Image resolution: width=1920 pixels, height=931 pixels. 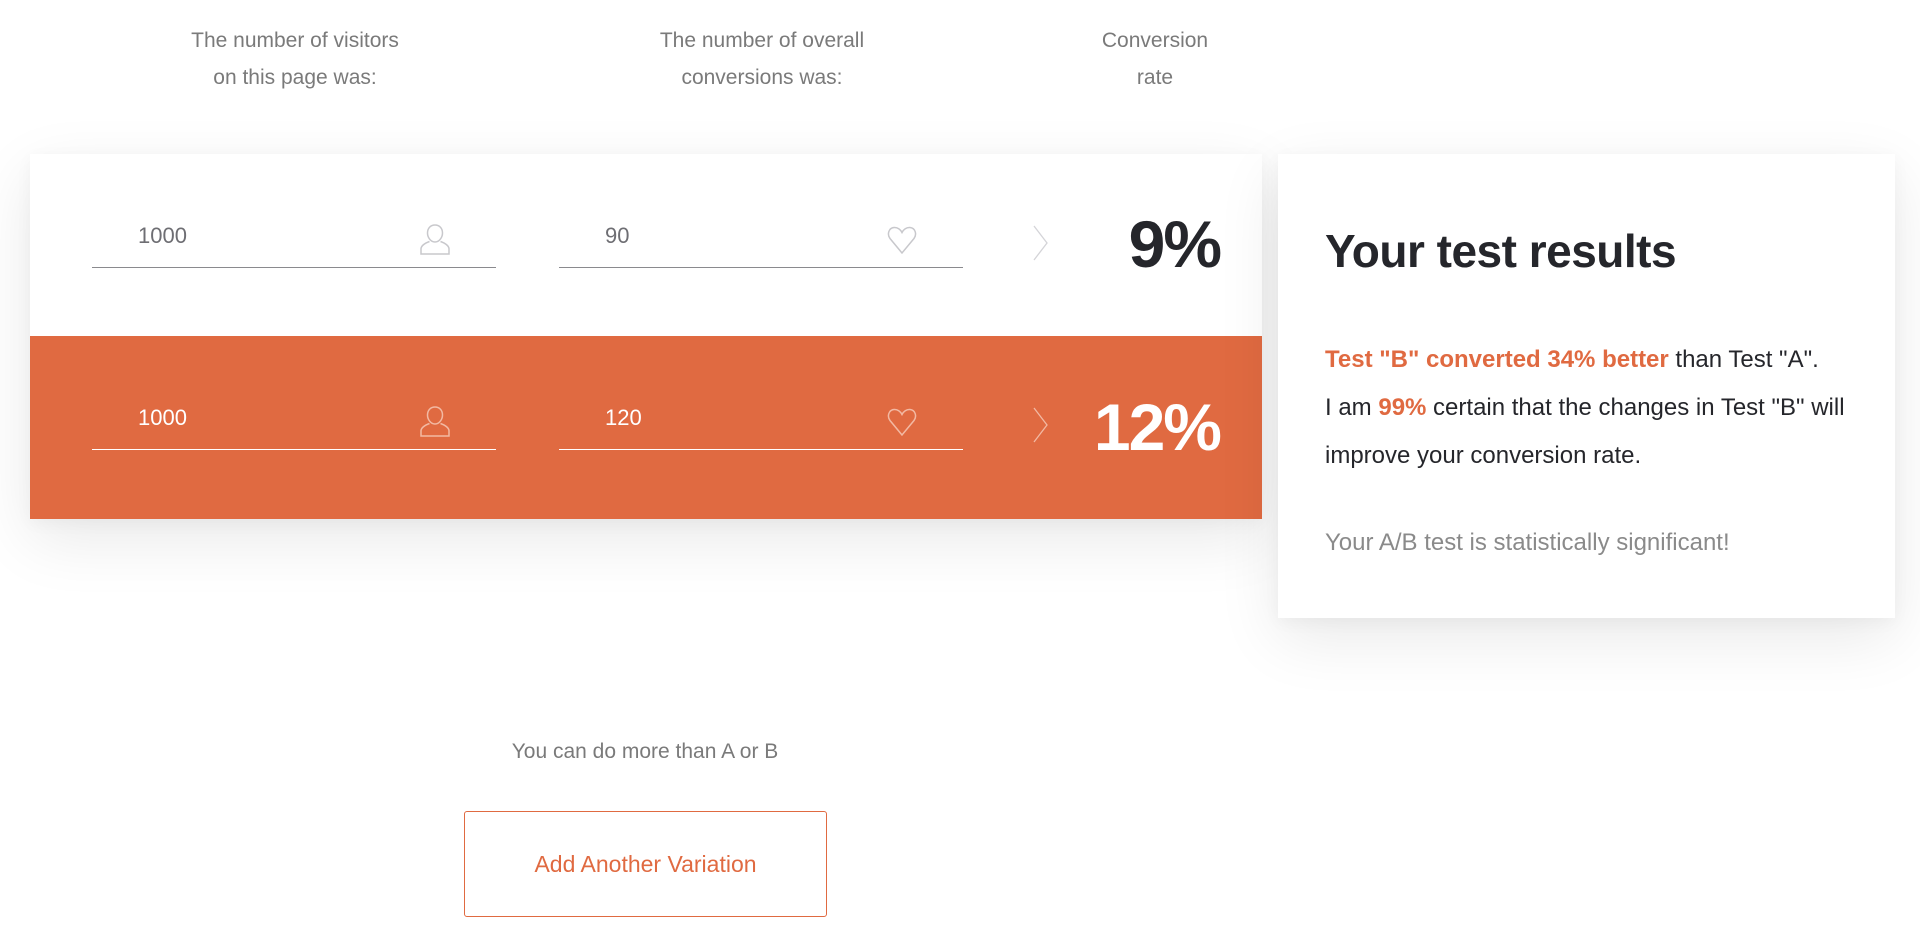 What do you see at coordinates (729, 236) in the screenshot?
I see `conversions-input-a` at bounding box center [729, 236].